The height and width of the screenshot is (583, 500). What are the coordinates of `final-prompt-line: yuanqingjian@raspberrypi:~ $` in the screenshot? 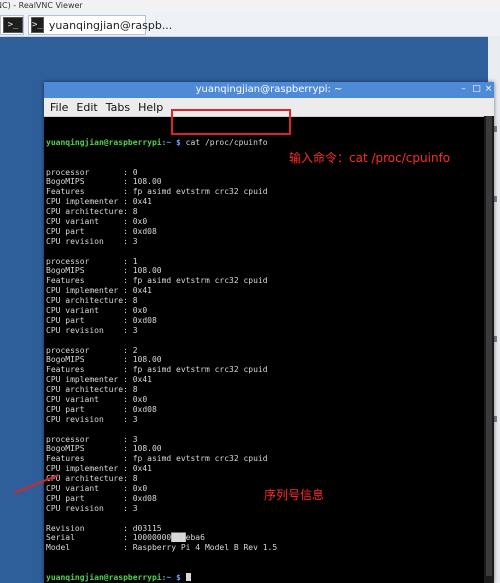 It's located at (269, 578).